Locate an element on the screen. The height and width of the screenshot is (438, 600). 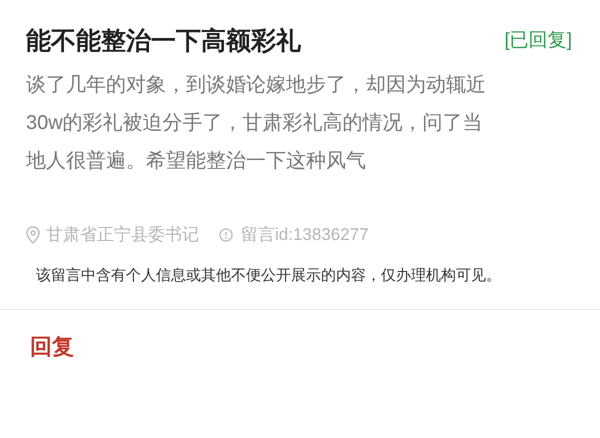
info-icon is located at coordinates (226, 235).